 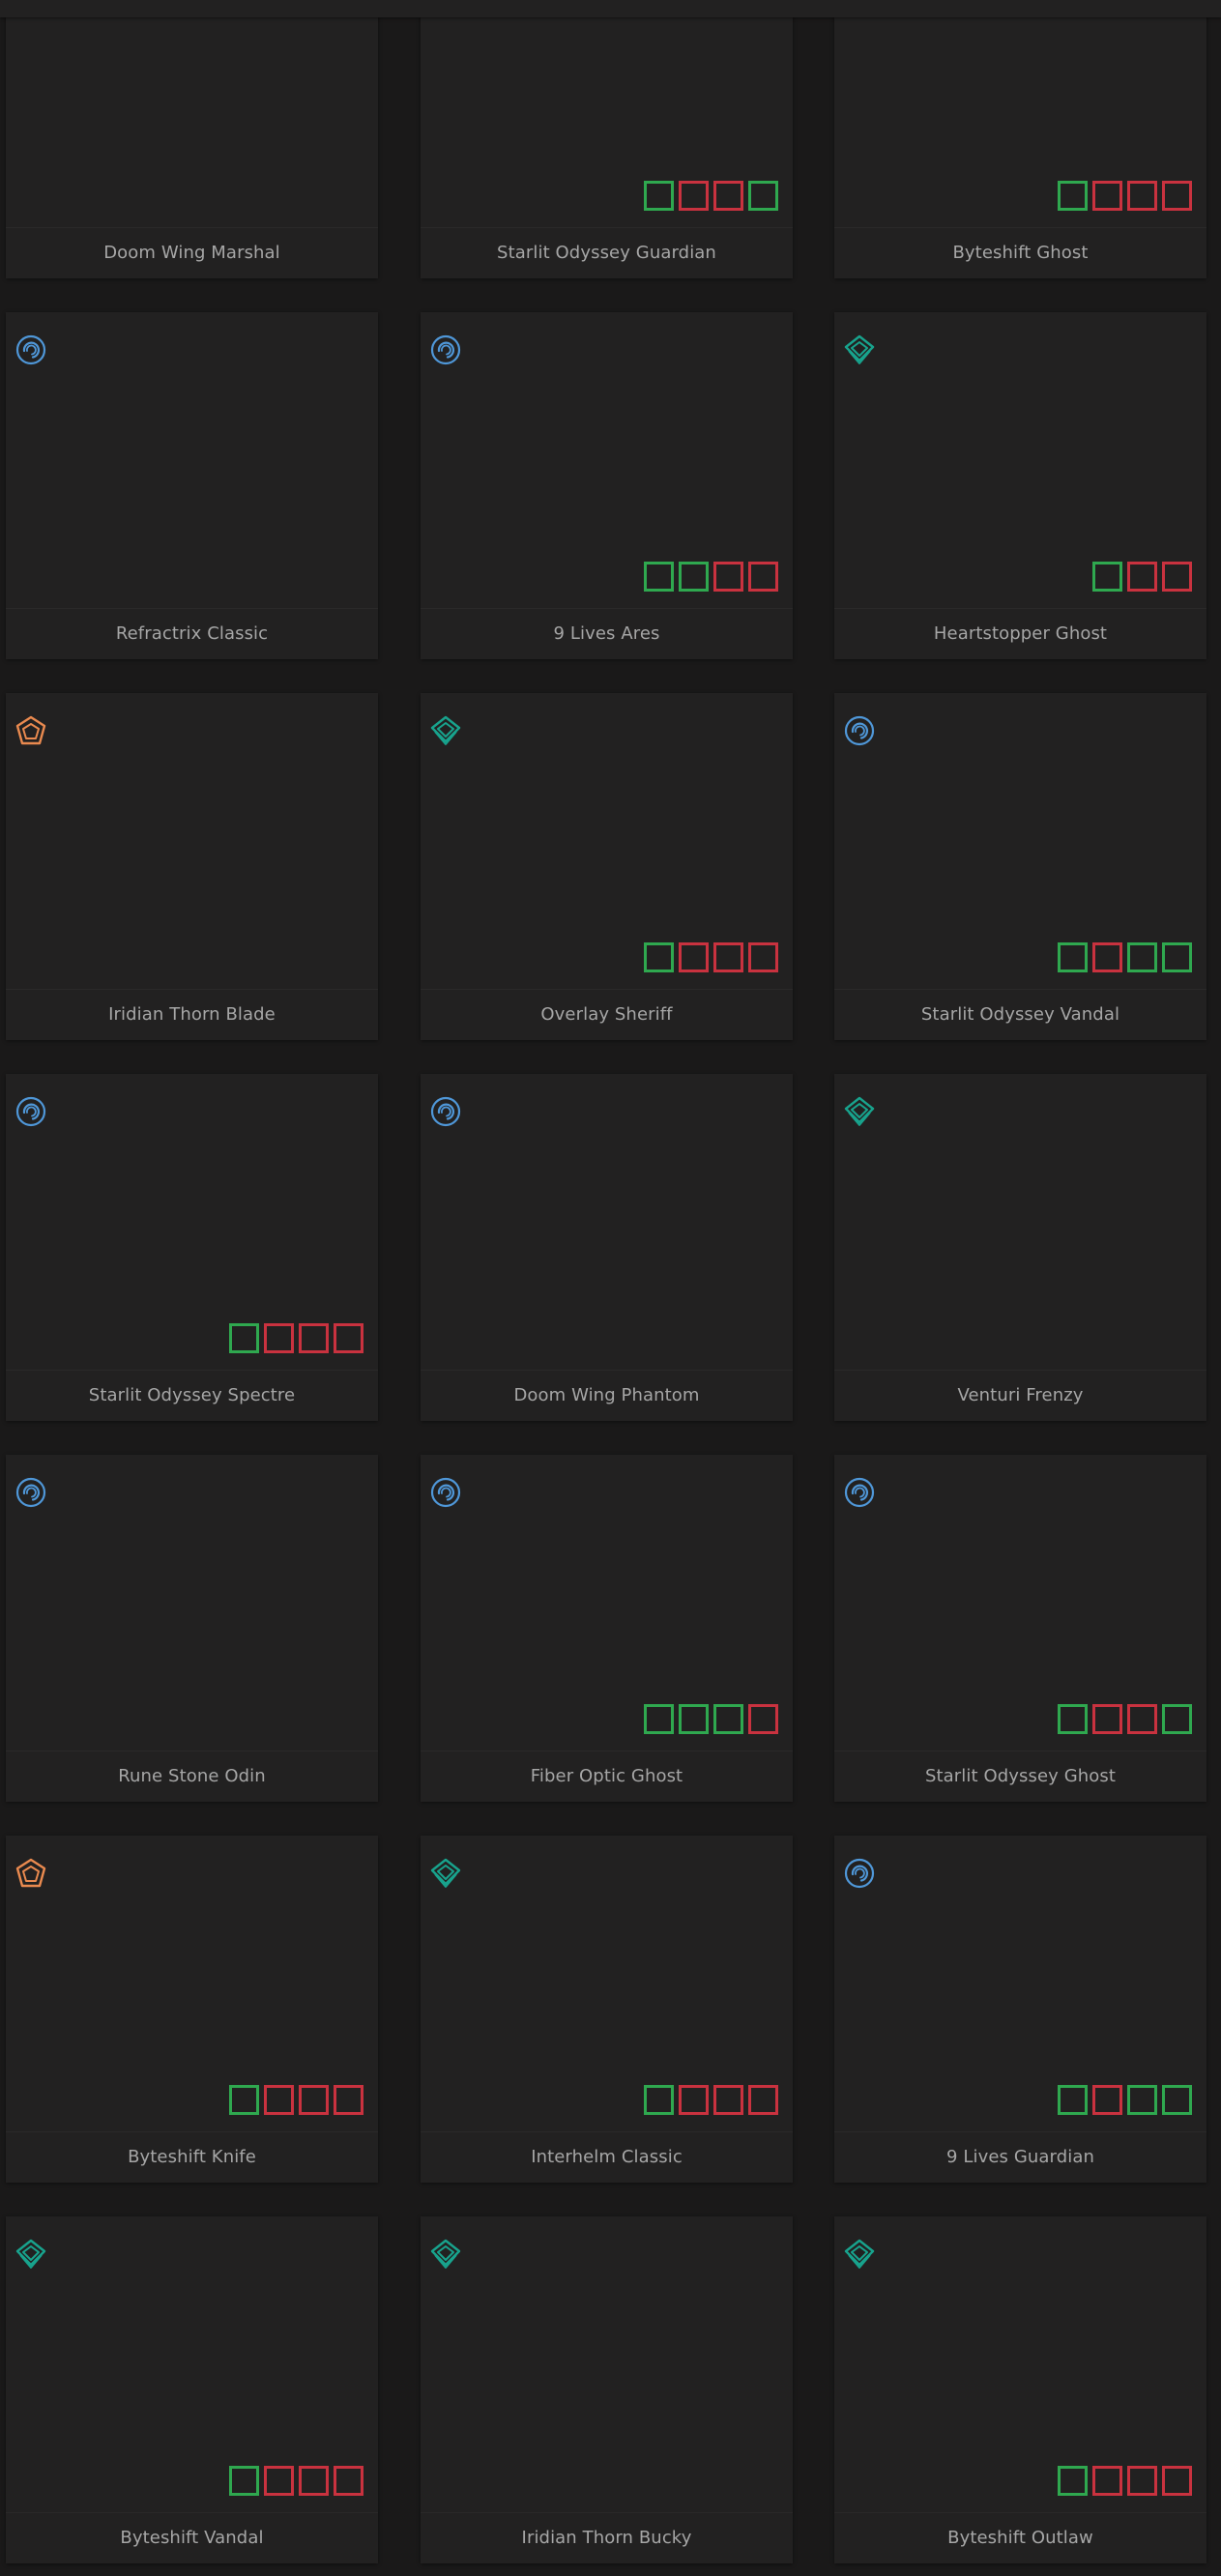 I want to click on top-bar, so click(x=610, y=8).